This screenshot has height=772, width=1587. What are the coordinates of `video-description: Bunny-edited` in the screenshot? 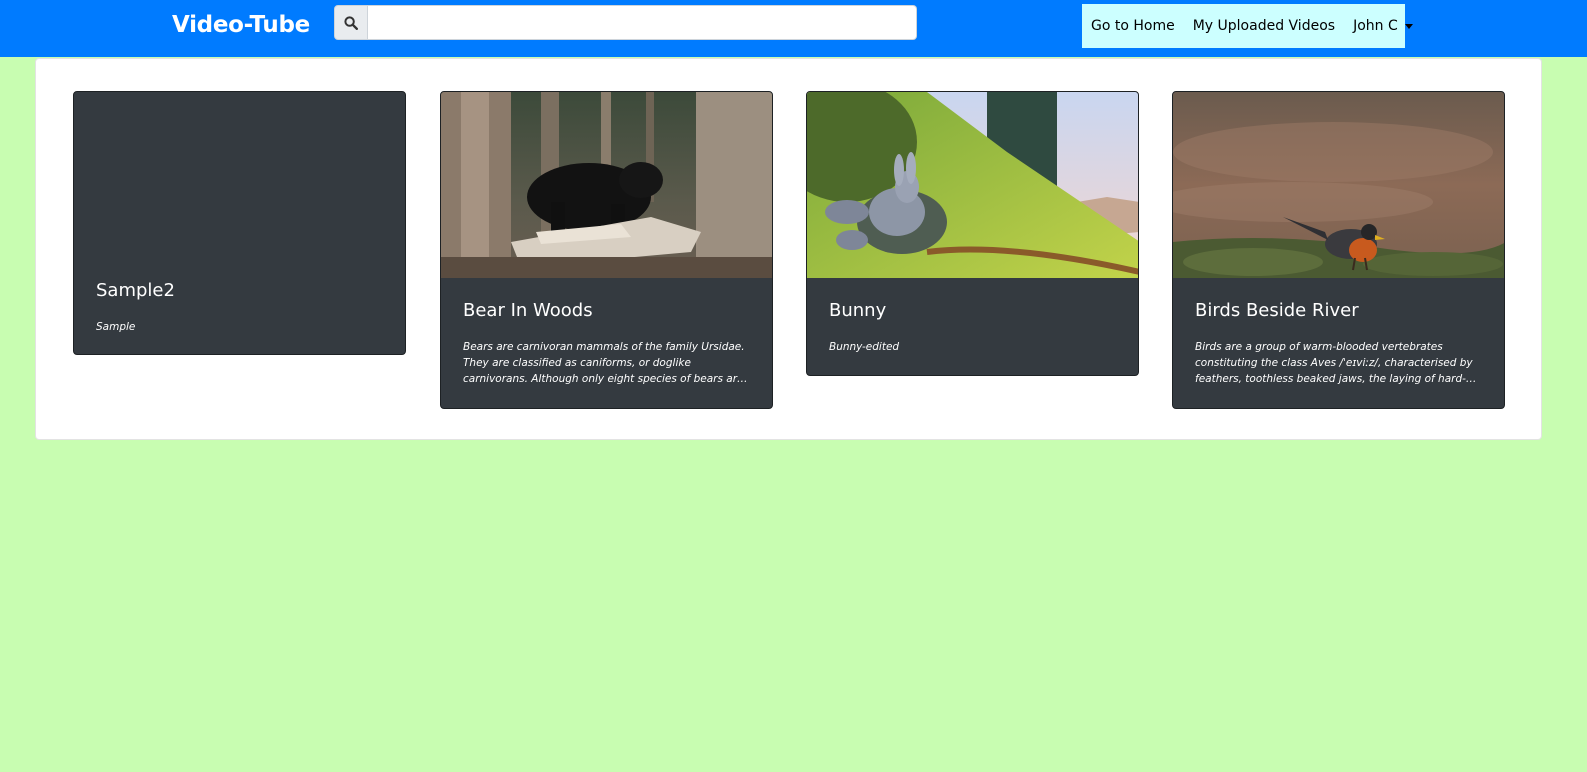 It's located at (864, 347).